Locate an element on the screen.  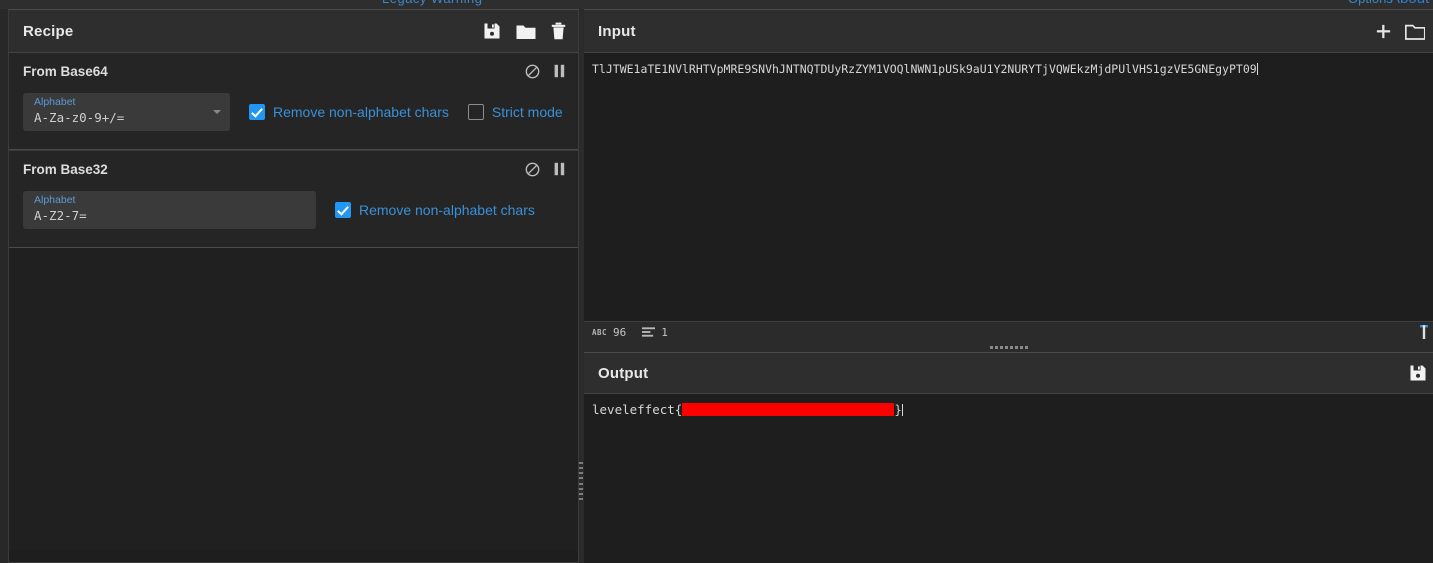
splitter-drag-handle is located at coordinates (1008, 347).